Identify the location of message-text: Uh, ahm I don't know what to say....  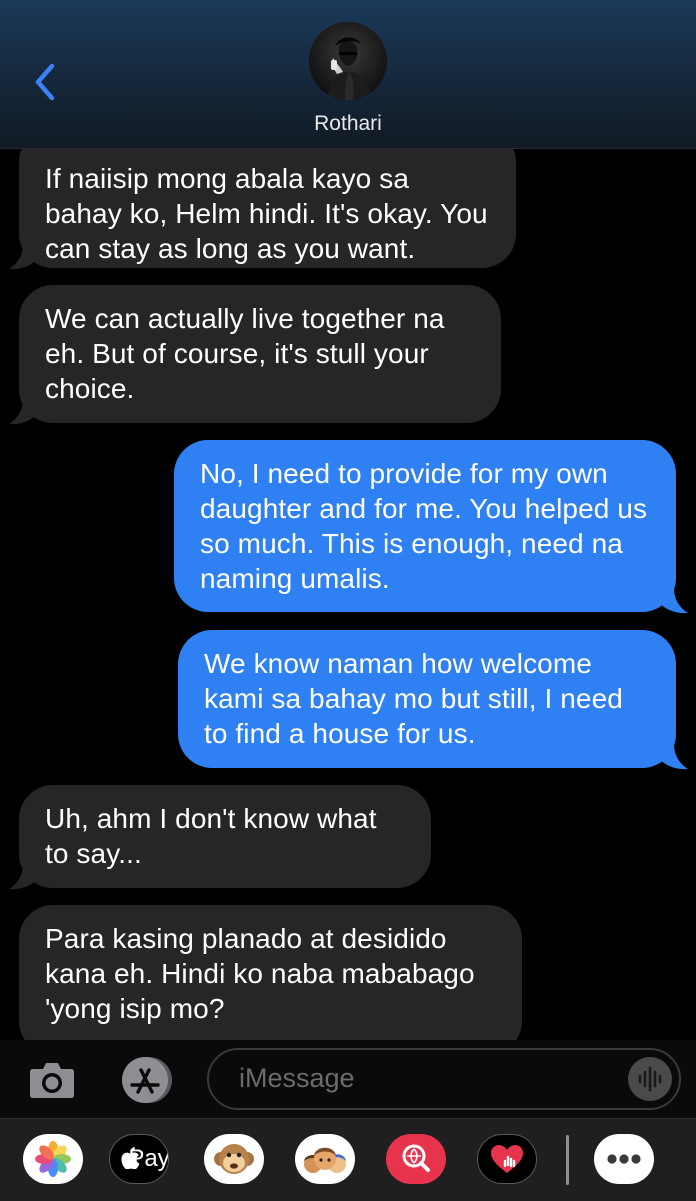
(211, 836).